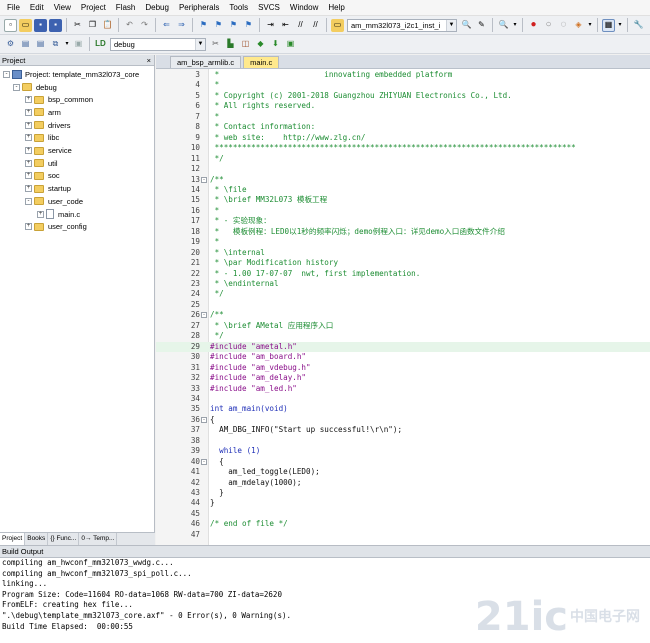 This screenshot has width=650, height=643. Describe the element at coordinates (25, 44) in the screenshot. I see `build-icon: ▤` at that location.